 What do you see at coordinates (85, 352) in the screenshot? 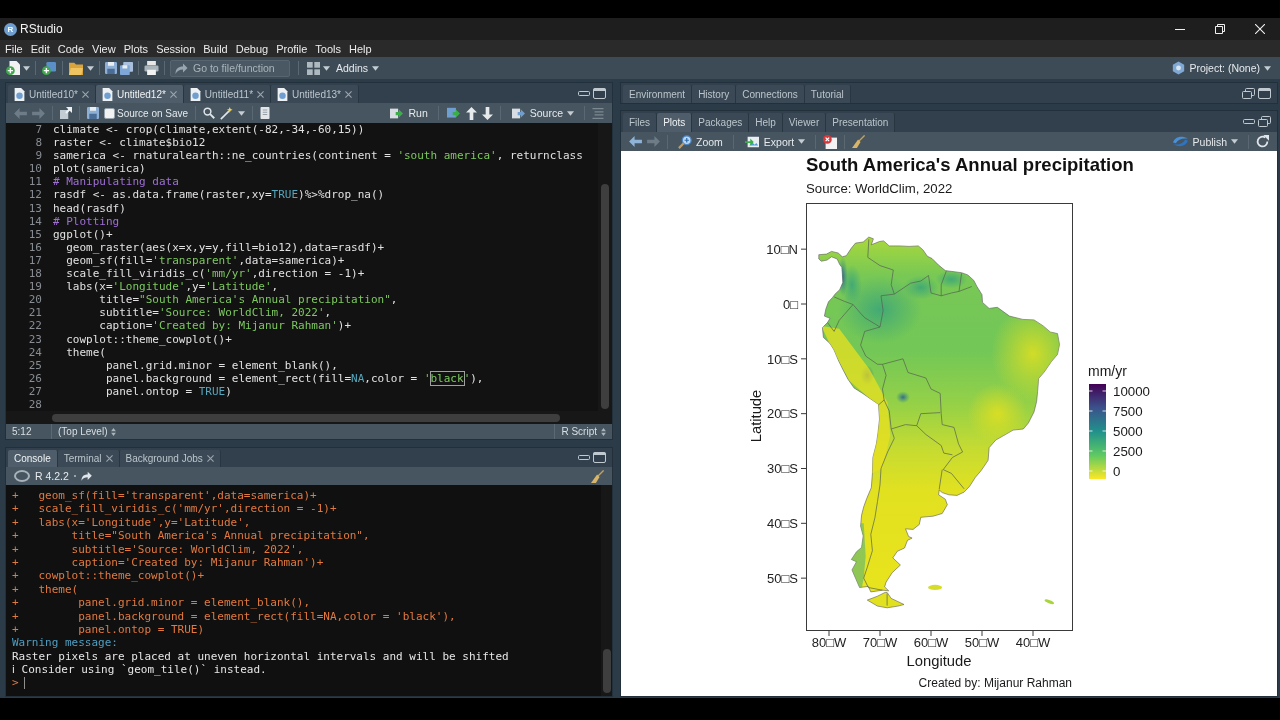
I see `code-line: theme(` at bounding box center [85, 352].